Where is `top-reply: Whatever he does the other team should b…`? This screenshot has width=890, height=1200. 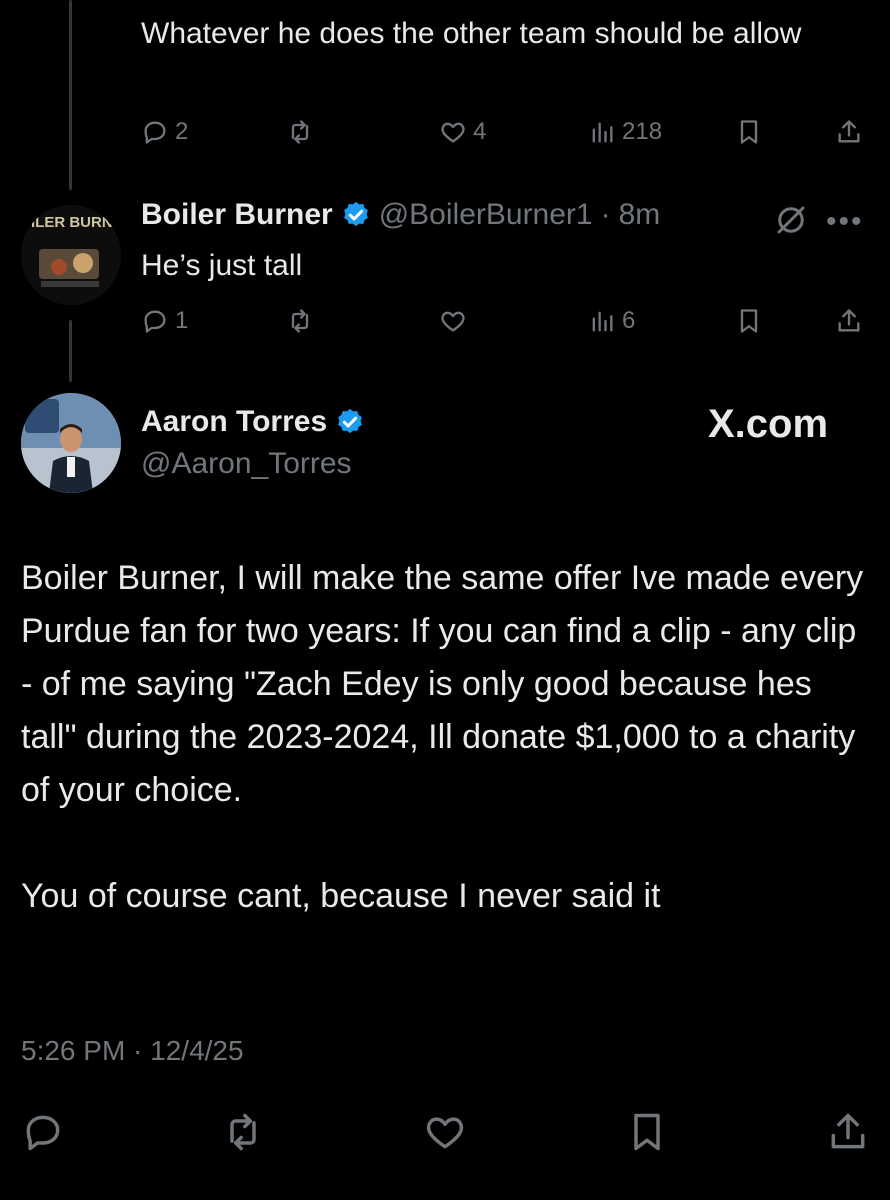
top-reply: Whatever he does the other team should b… is located at coordinates (501, 33).